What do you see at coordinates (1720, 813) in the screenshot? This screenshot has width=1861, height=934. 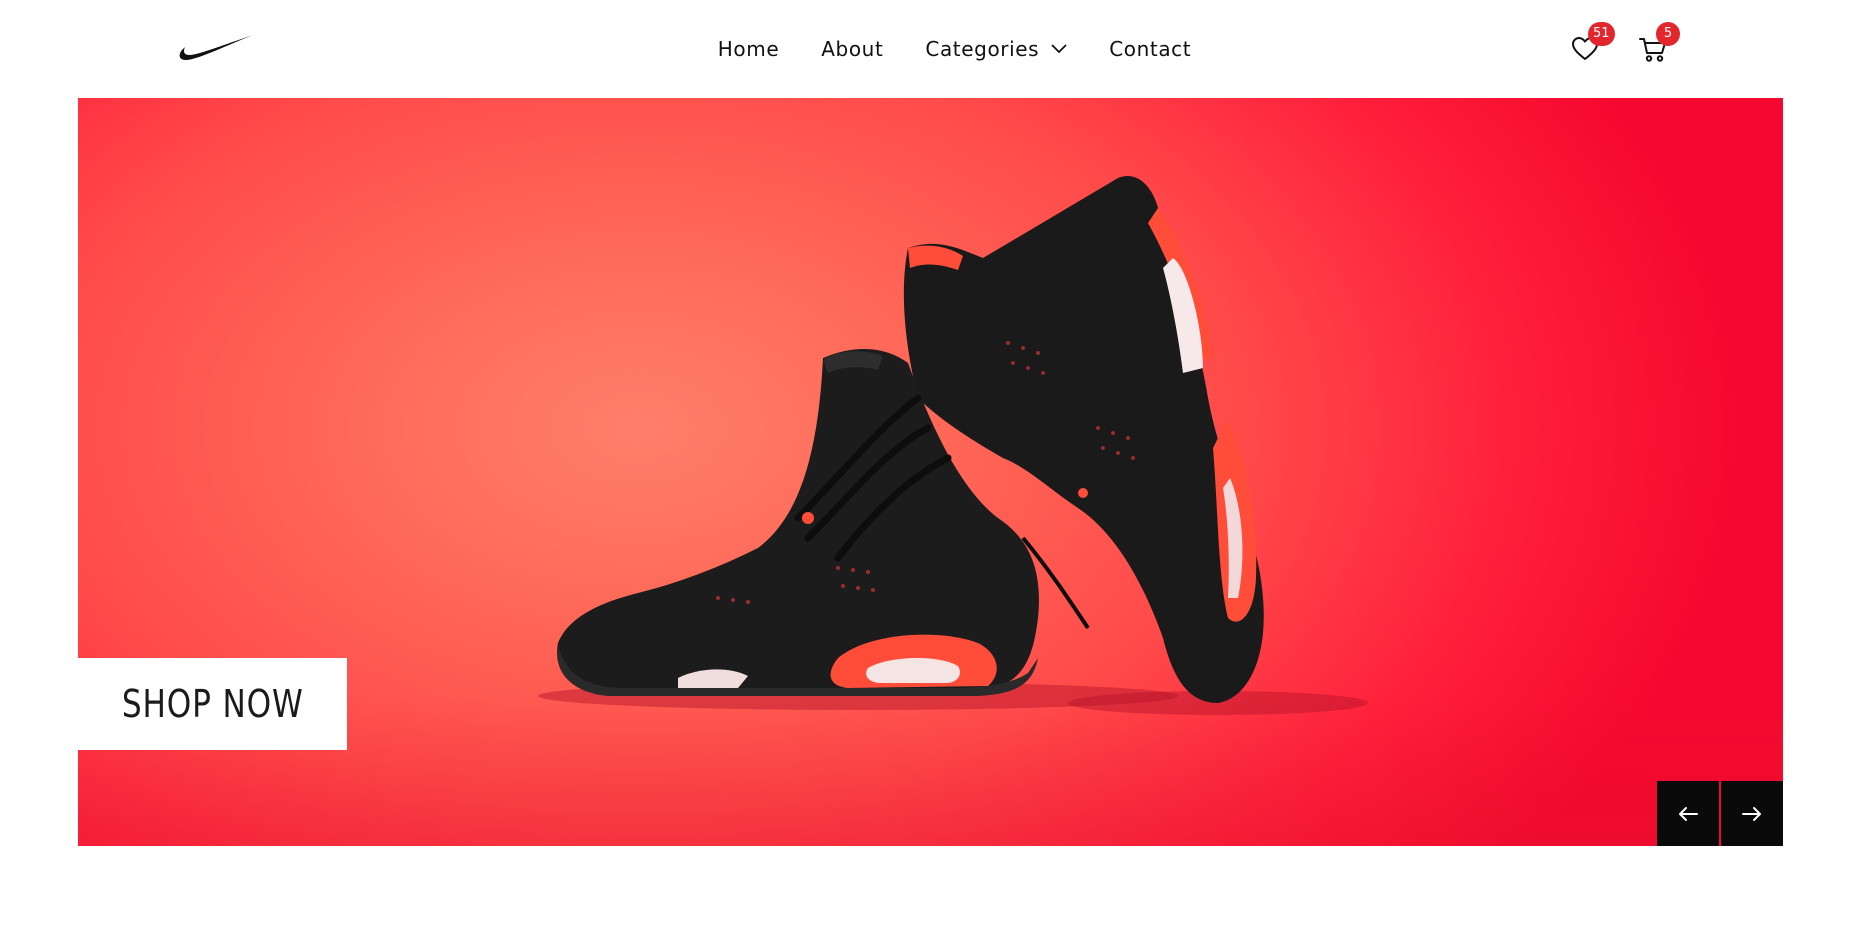 I see `carousel-controls` at bounding box center [1720, 813].